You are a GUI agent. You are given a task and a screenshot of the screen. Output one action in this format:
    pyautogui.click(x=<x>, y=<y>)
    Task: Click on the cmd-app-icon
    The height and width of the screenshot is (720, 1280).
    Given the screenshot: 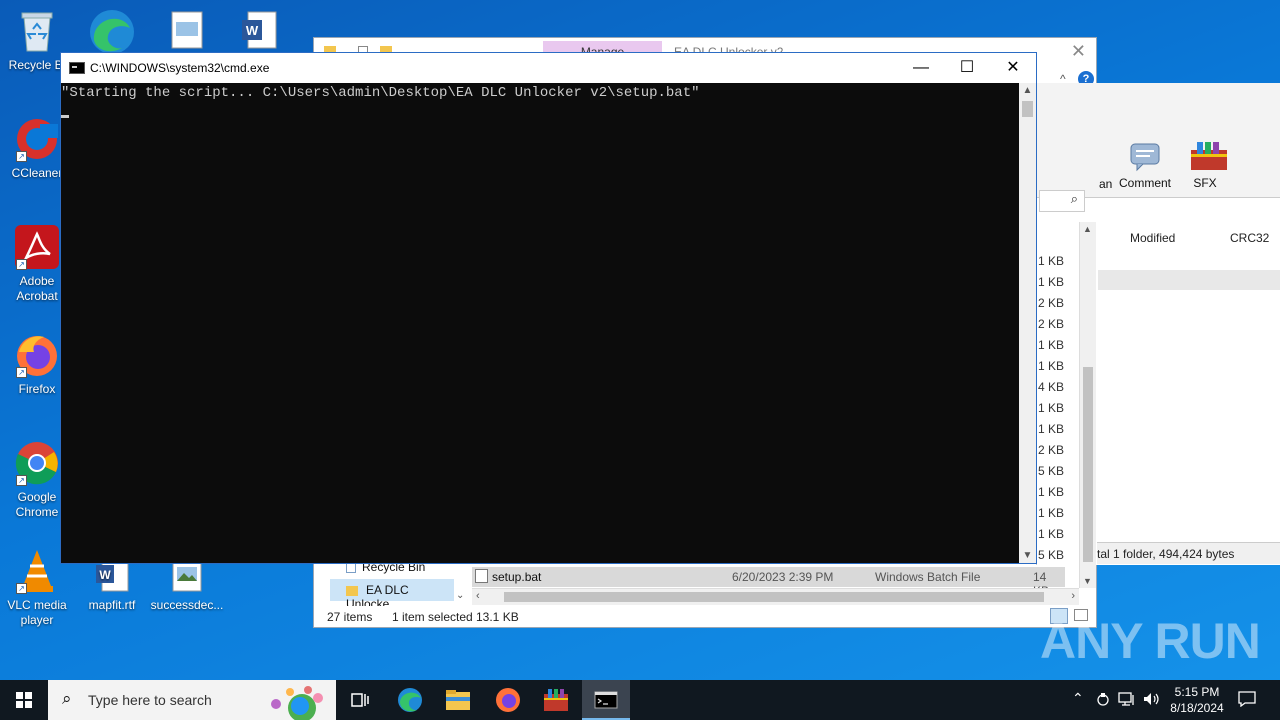 What is the action you would take?
    pyautogui.click(x=77, y=68)
    